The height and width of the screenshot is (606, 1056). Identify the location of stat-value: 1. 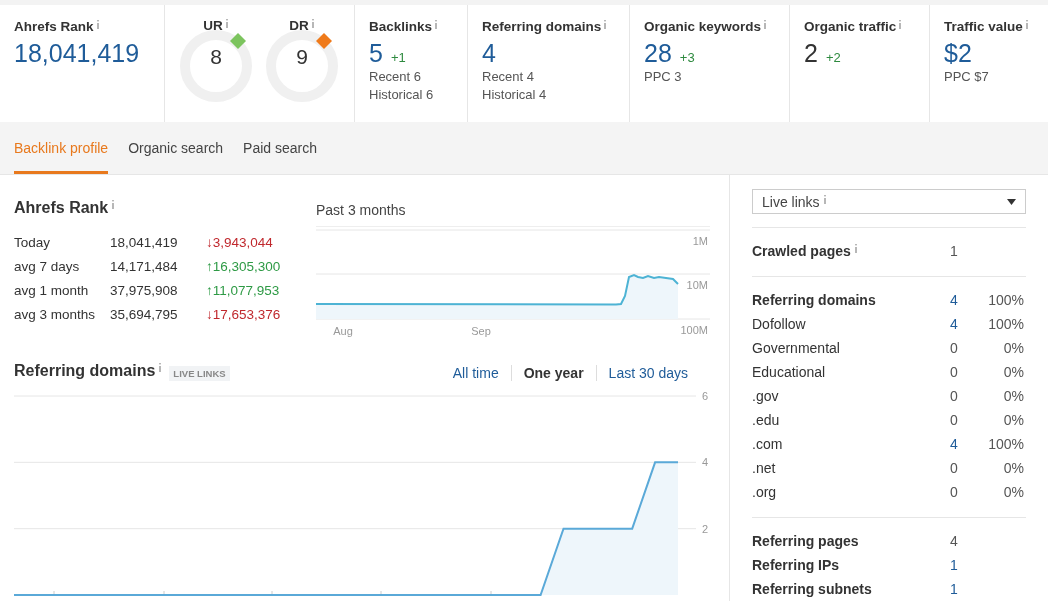
(954, 251).